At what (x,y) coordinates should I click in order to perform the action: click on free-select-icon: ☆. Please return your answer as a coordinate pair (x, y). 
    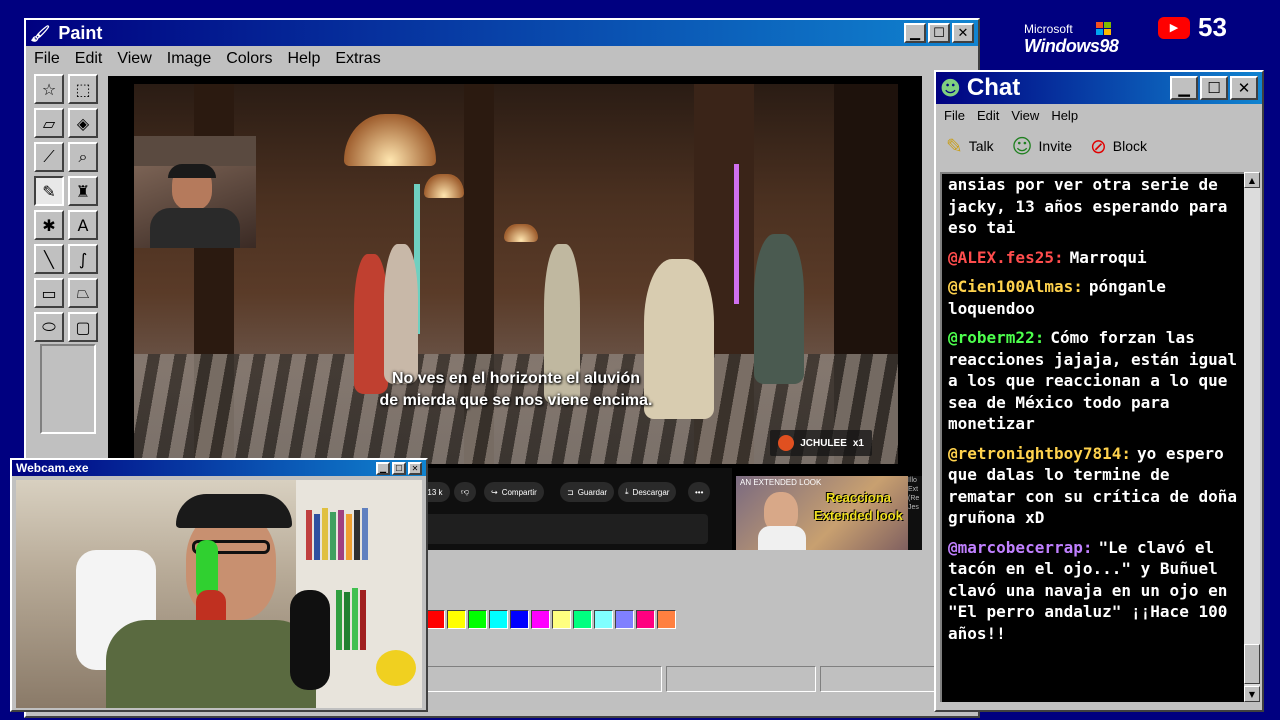
    Looking at the image, I should click on (49, 89).